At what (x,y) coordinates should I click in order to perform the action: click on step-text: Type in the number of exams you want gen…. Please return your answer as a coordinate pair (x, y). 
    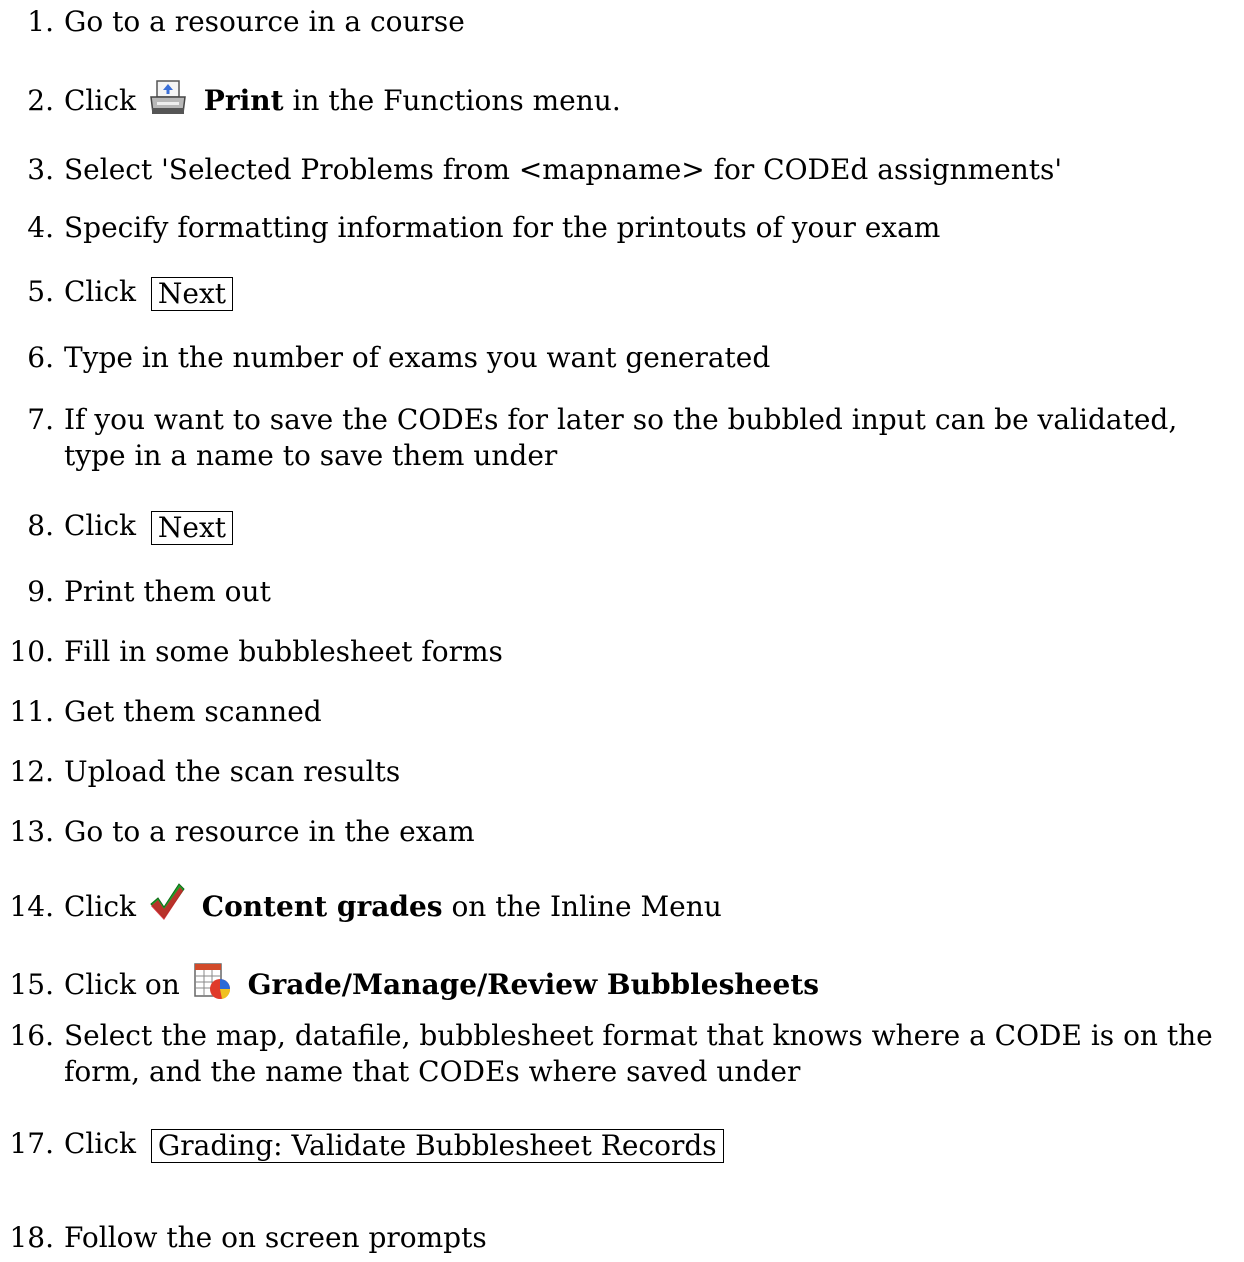
    Looking at the image, I should click on (417, 357).